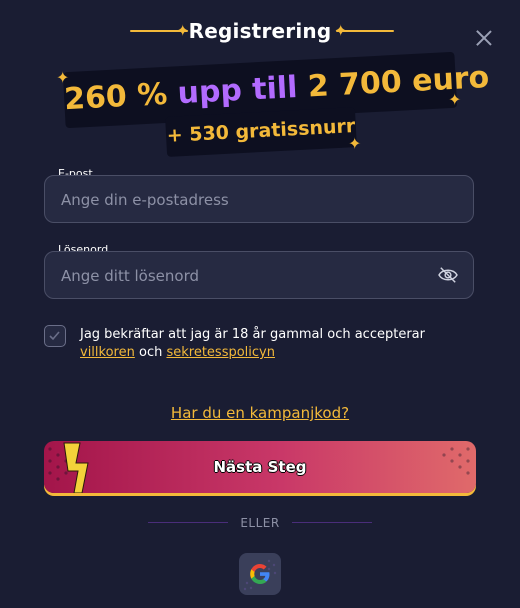 The height and width of the screenshot is (608, 520). I want to click on google-icon, so click(260, 575).